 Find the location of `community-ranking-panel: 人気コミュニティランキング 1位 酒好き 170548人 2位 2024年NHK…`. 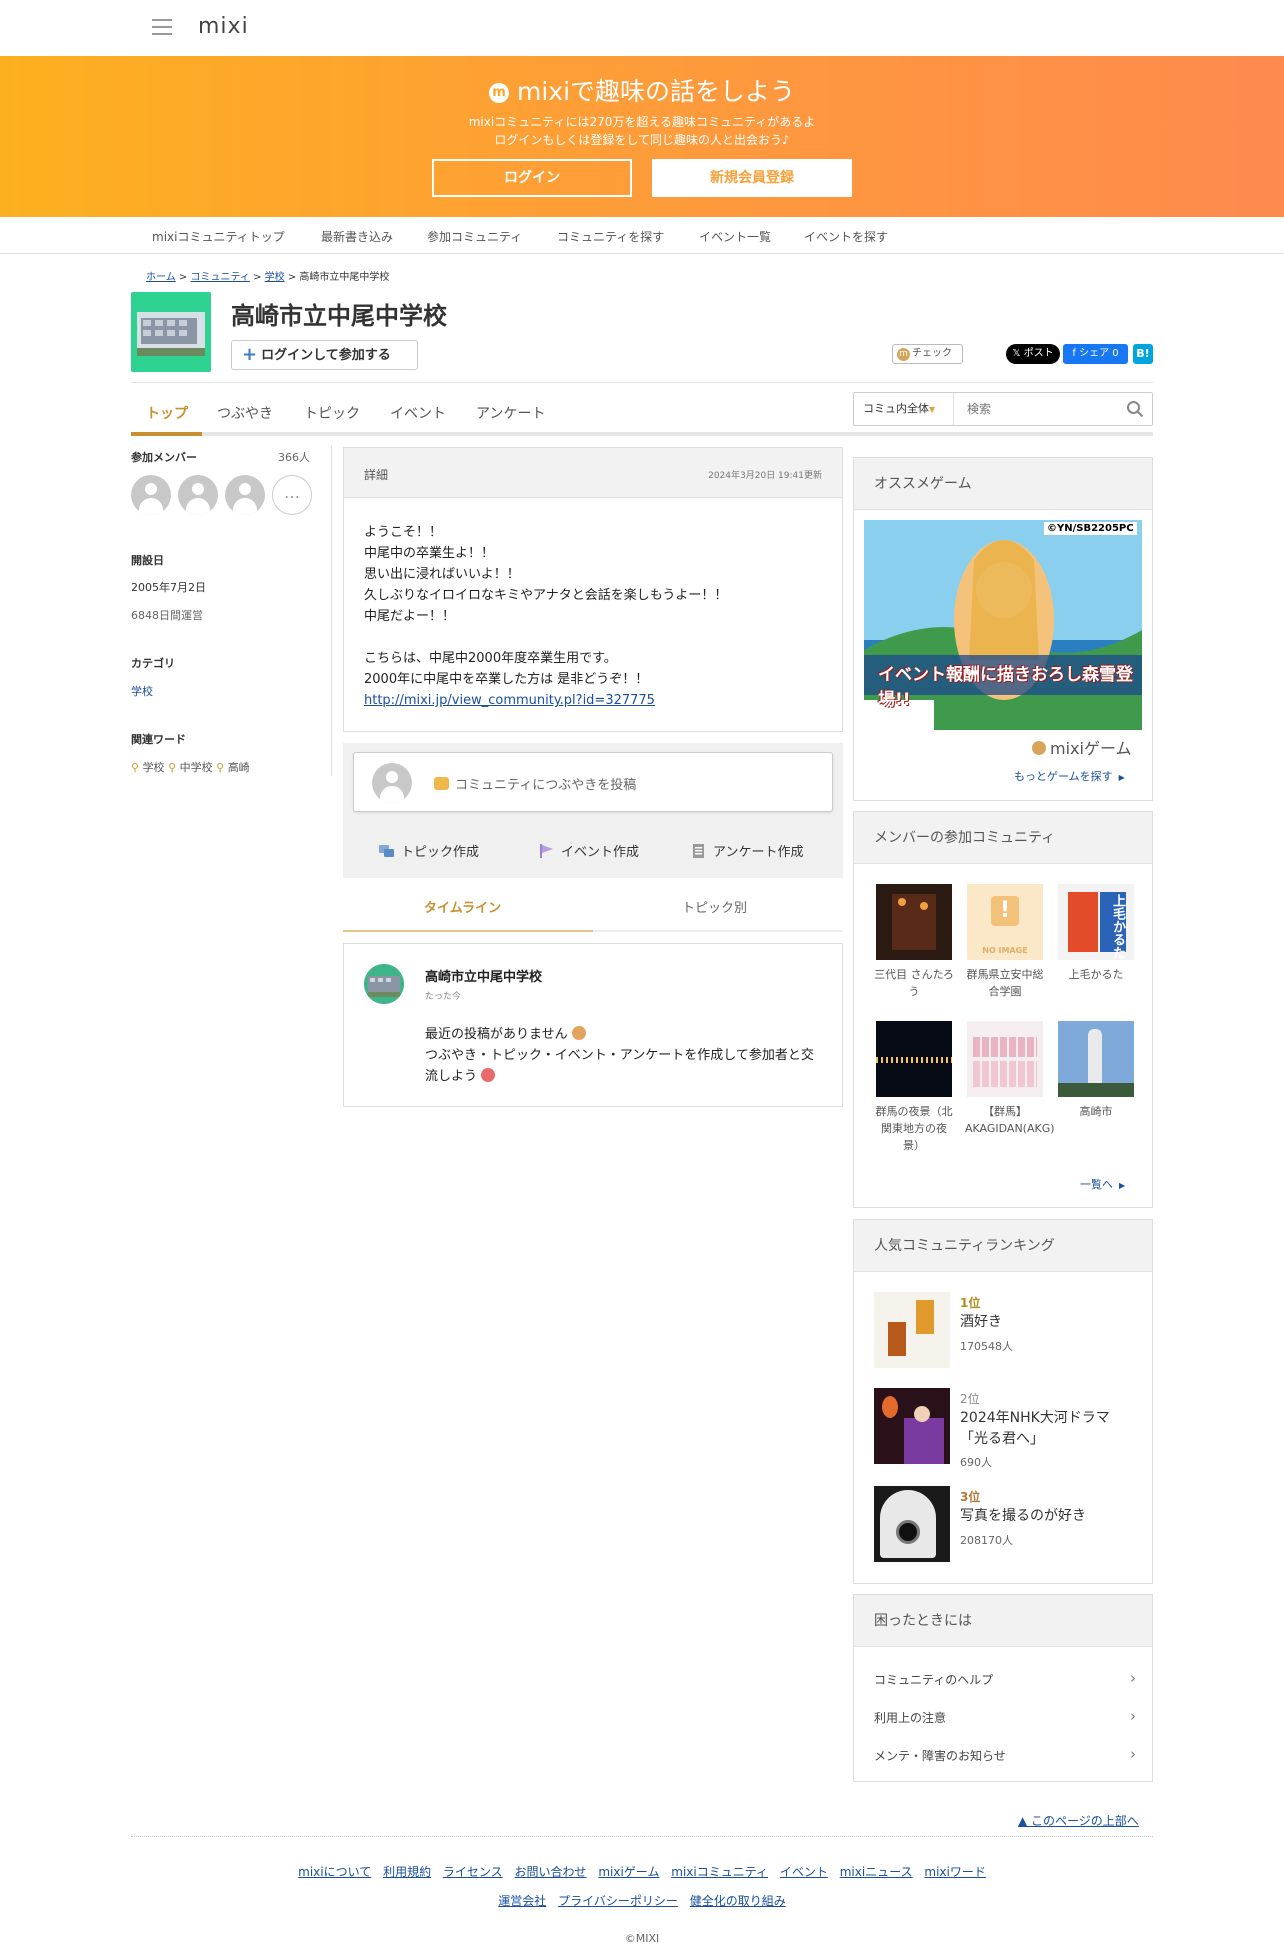

community-ranking-panel: 人気コミュニティランキング 1位 酒好き 170548人 2位 2024年NHK… is located at coordinates (1003, 1401).